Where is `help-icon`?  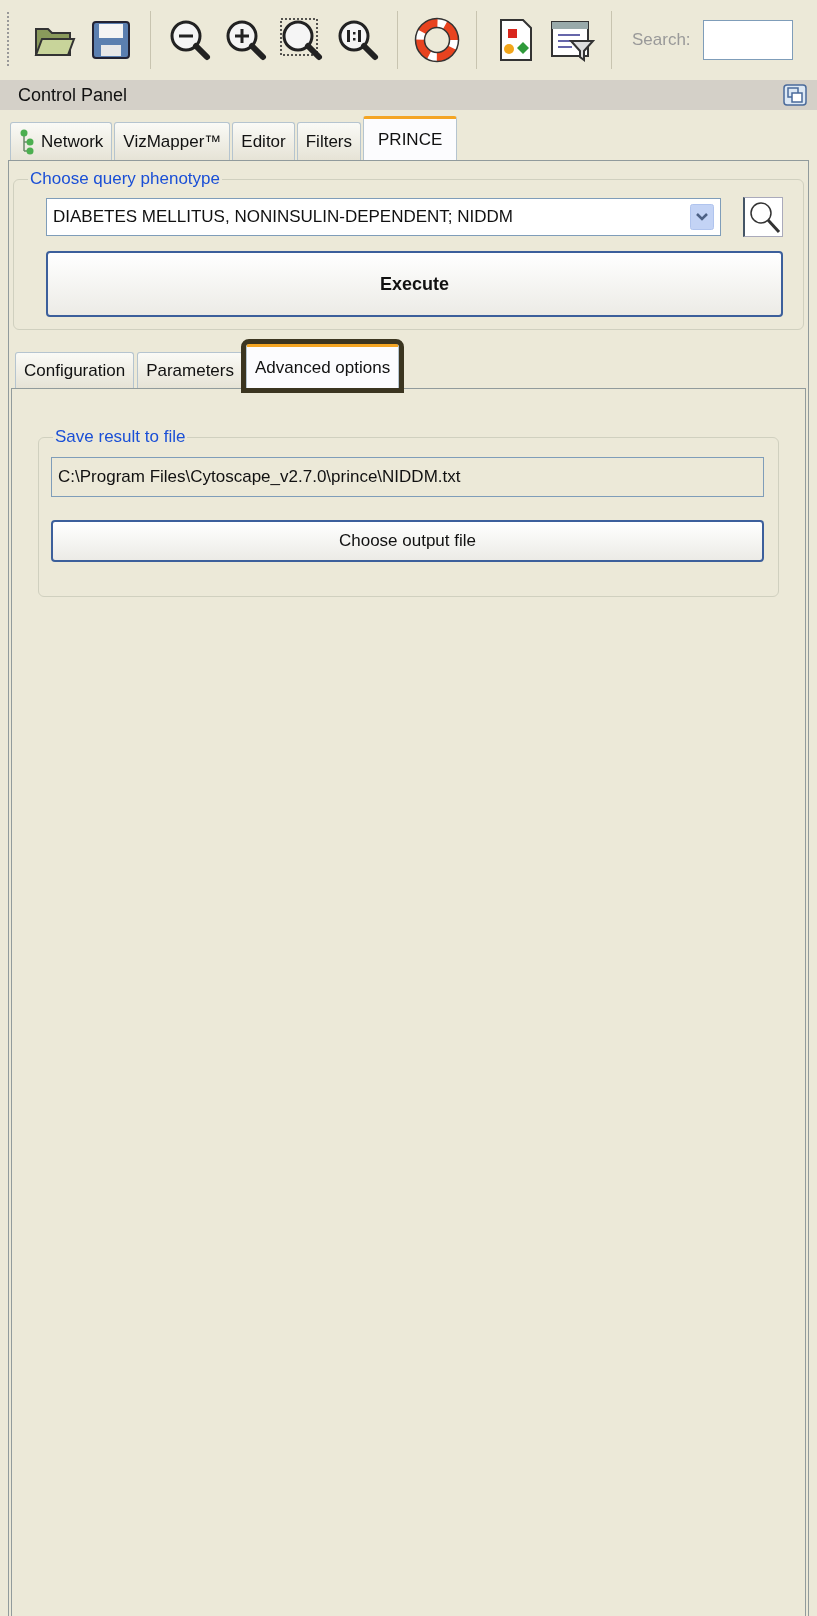
help-icon is located at coordinates (437, 40).